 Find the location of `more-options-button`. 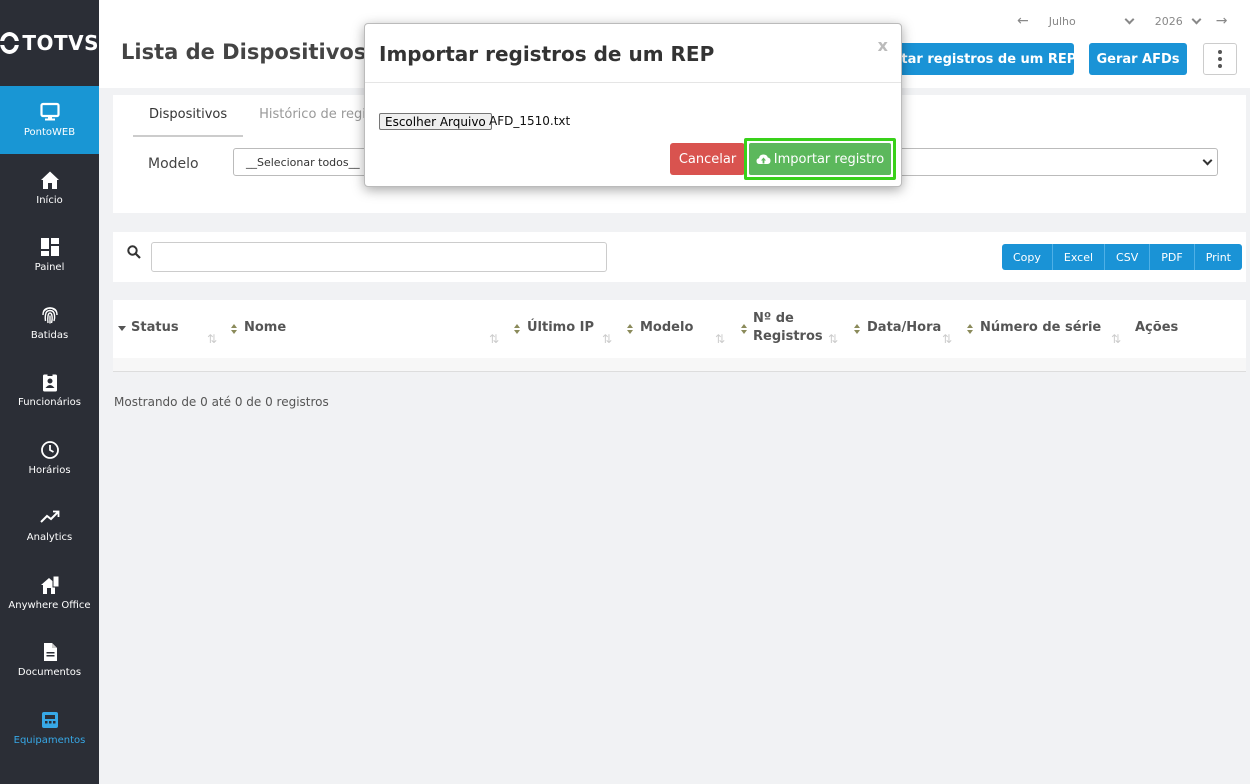

more-options-button is located at coordinates (1220, 59).